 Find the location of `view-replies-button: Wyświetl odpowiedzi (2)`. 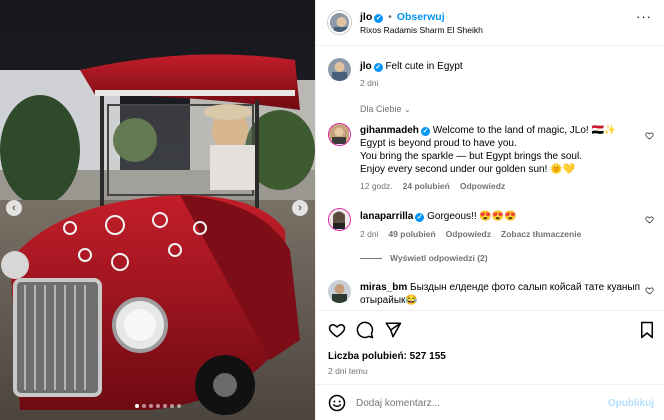

view-replies-button: Wyświetl odpowiedzi (2) is located at coordinates (424, 258).